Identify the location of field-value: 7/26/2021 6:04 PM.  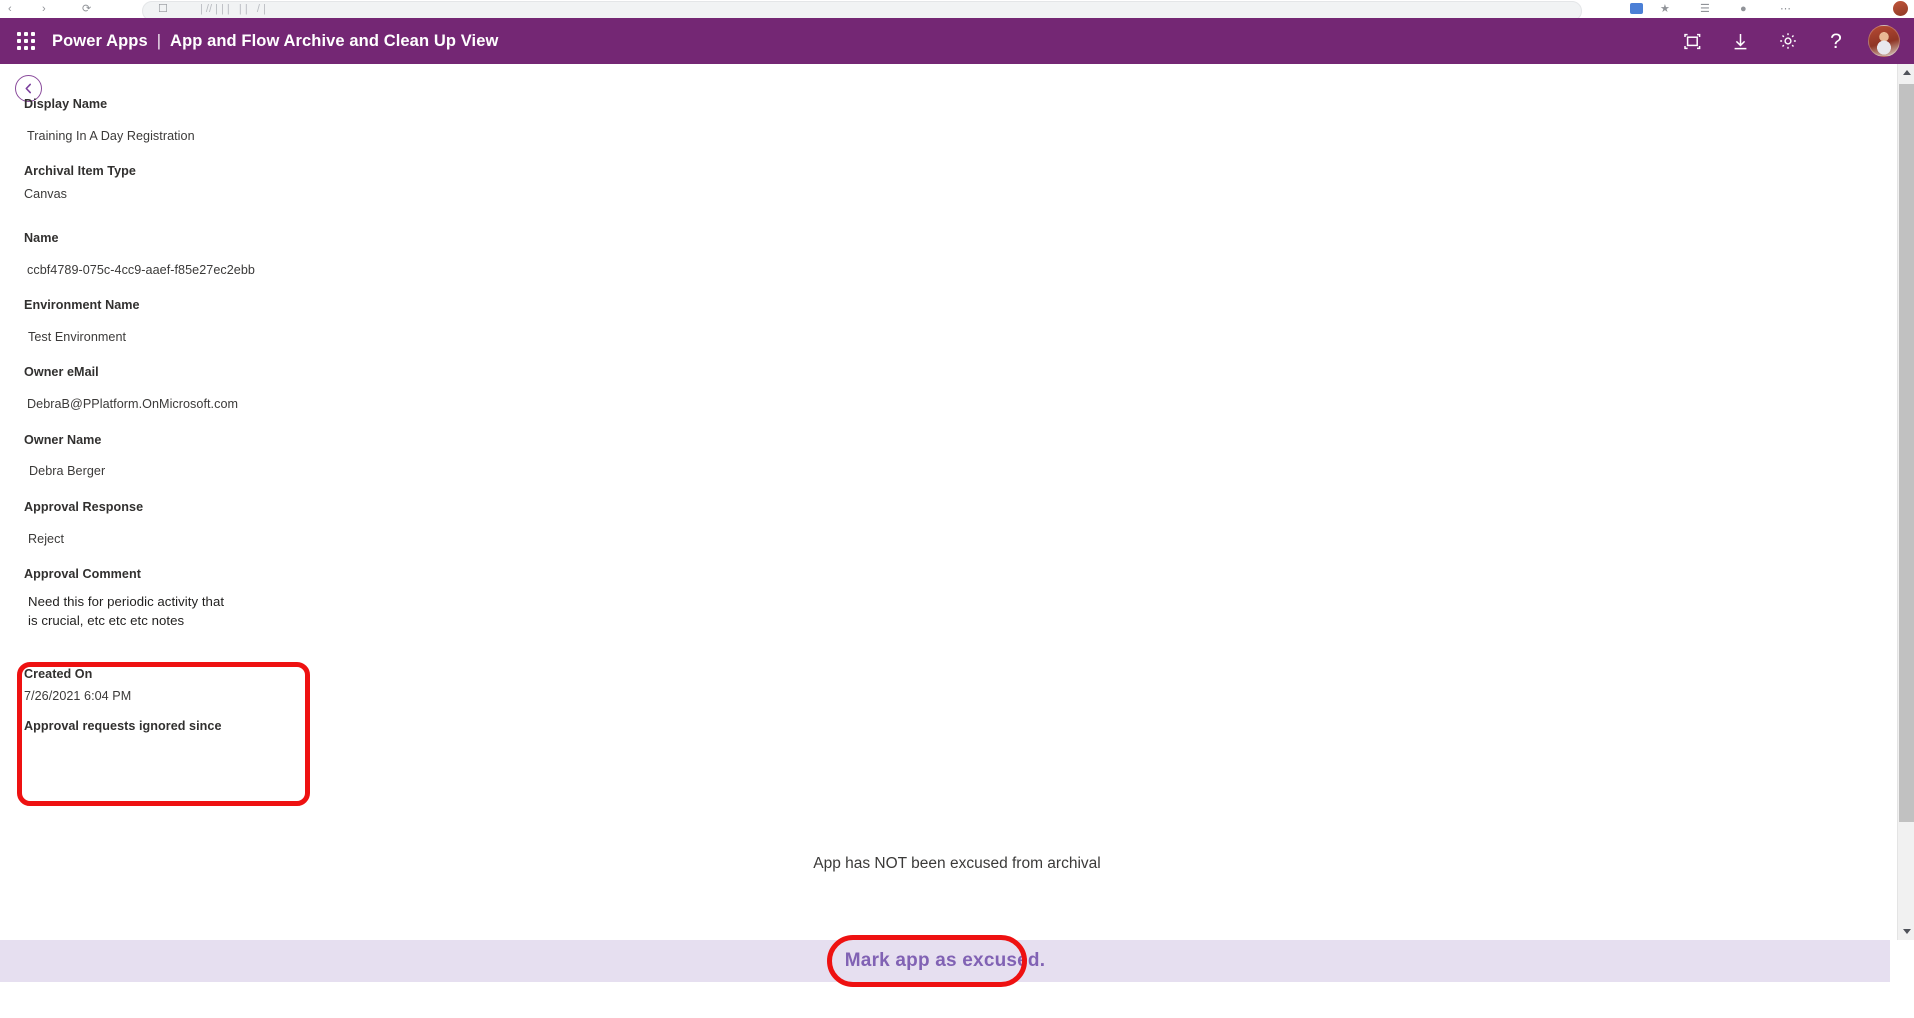
(78, 696).